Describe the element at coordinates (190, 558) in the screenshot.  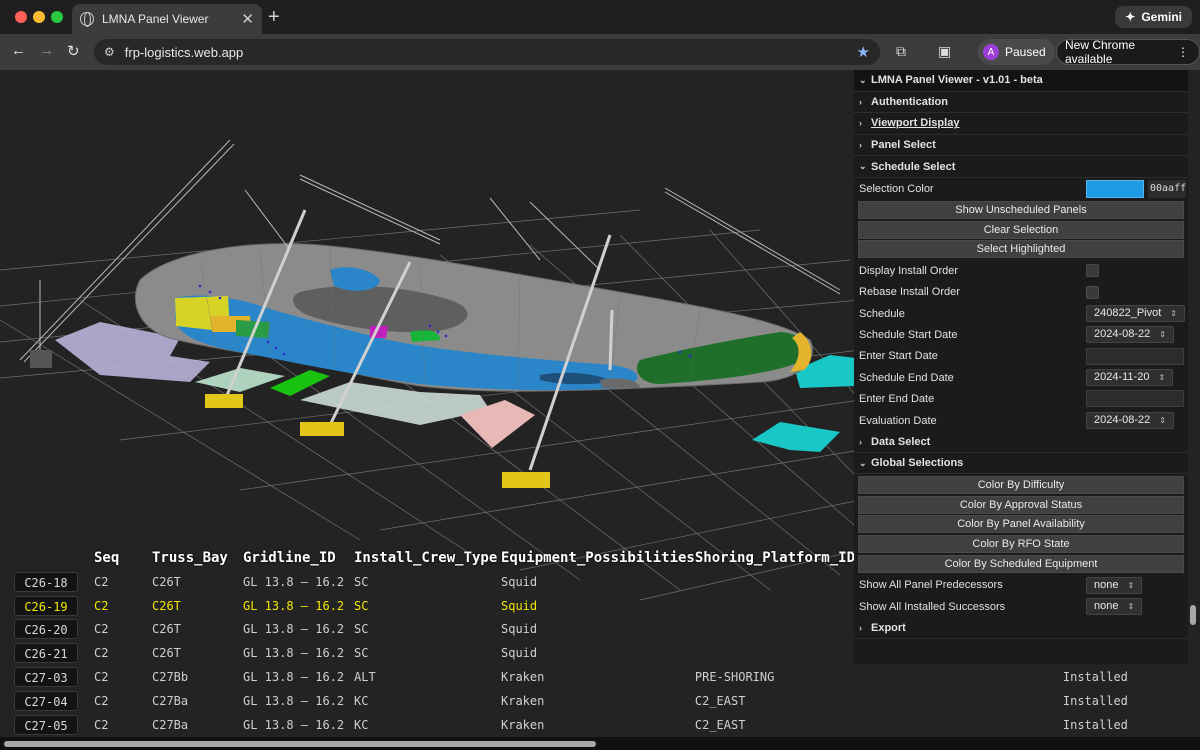
I see `column-header: Truss_Bay` at that location.